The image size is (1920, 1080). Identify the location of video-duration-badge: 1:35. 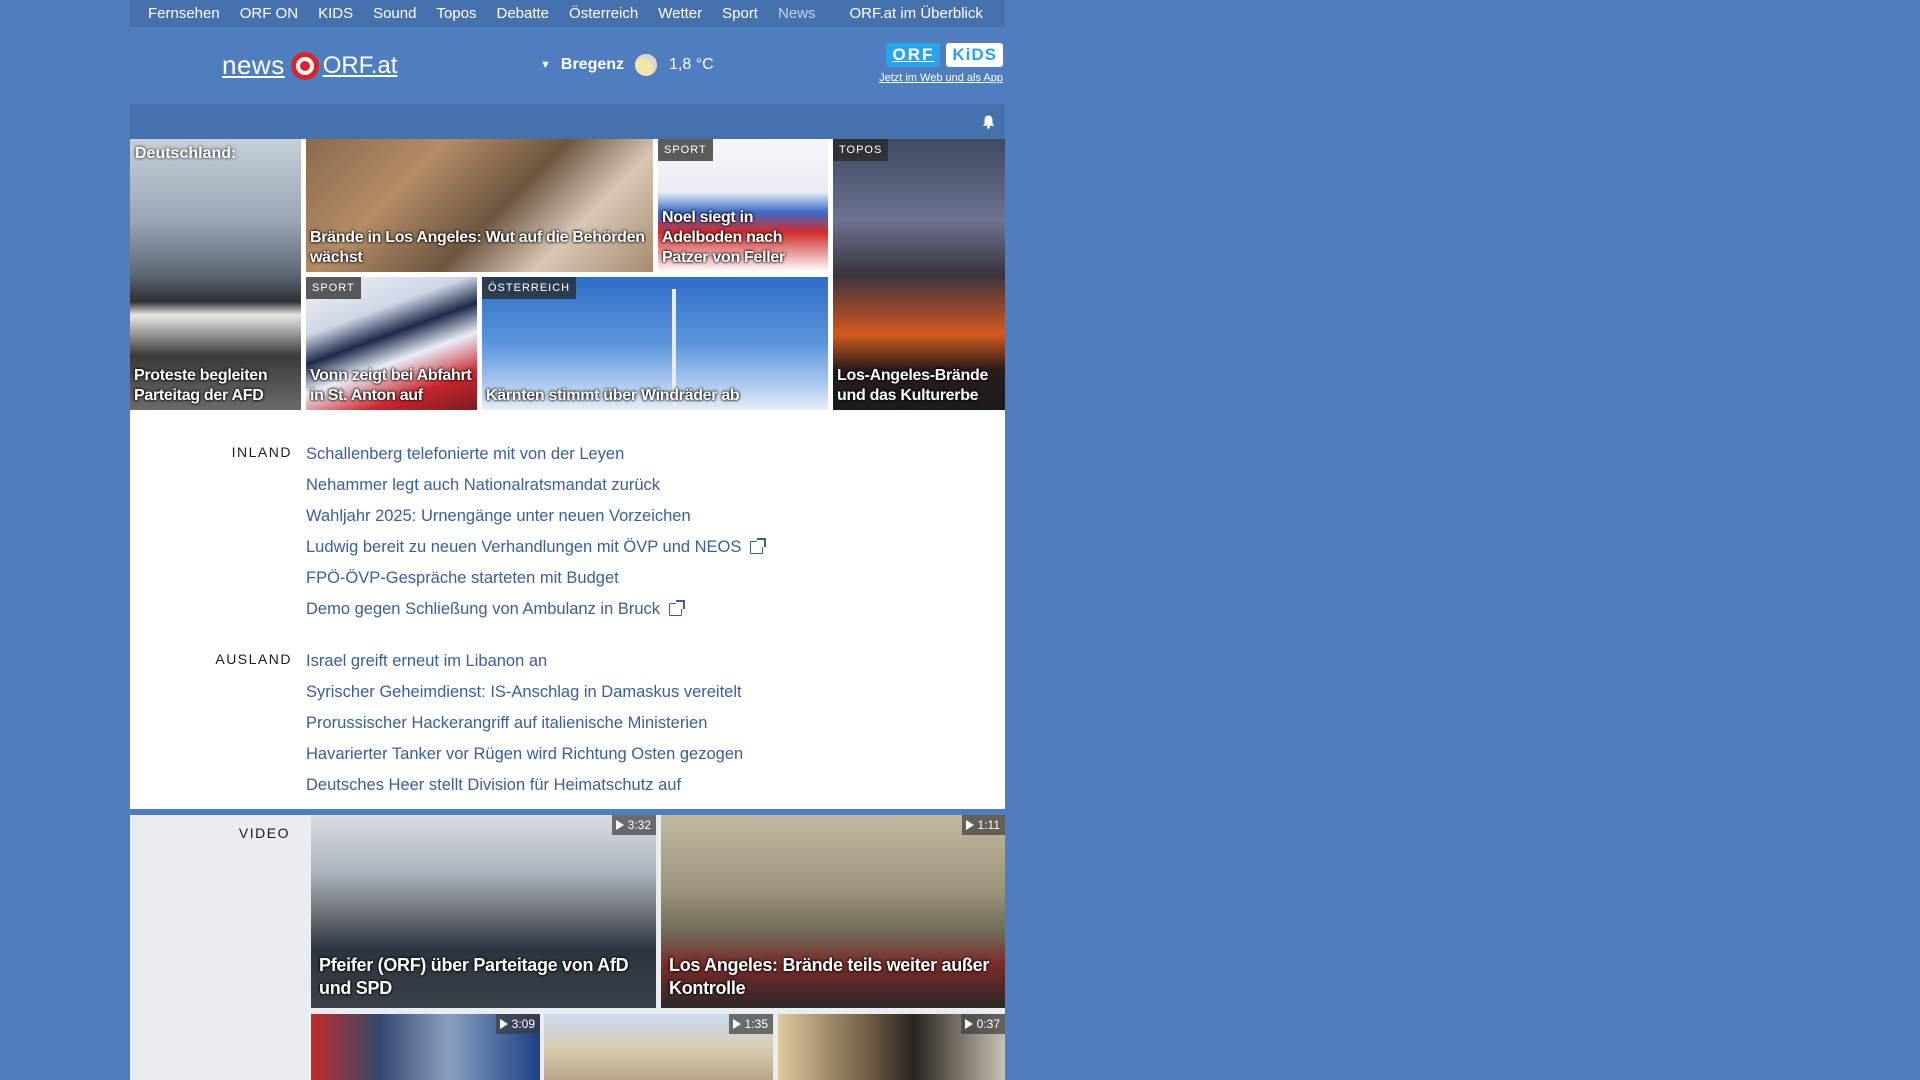
(750, 1024).